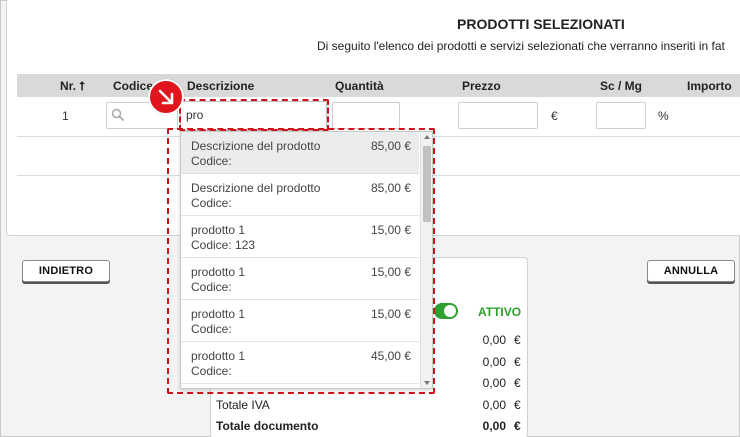 The width and height of the screenshot is (740, 437). Describe the element at coordinates (691, 271) in the screenshot. I see `cancel-button: ANNULLA` at that location.